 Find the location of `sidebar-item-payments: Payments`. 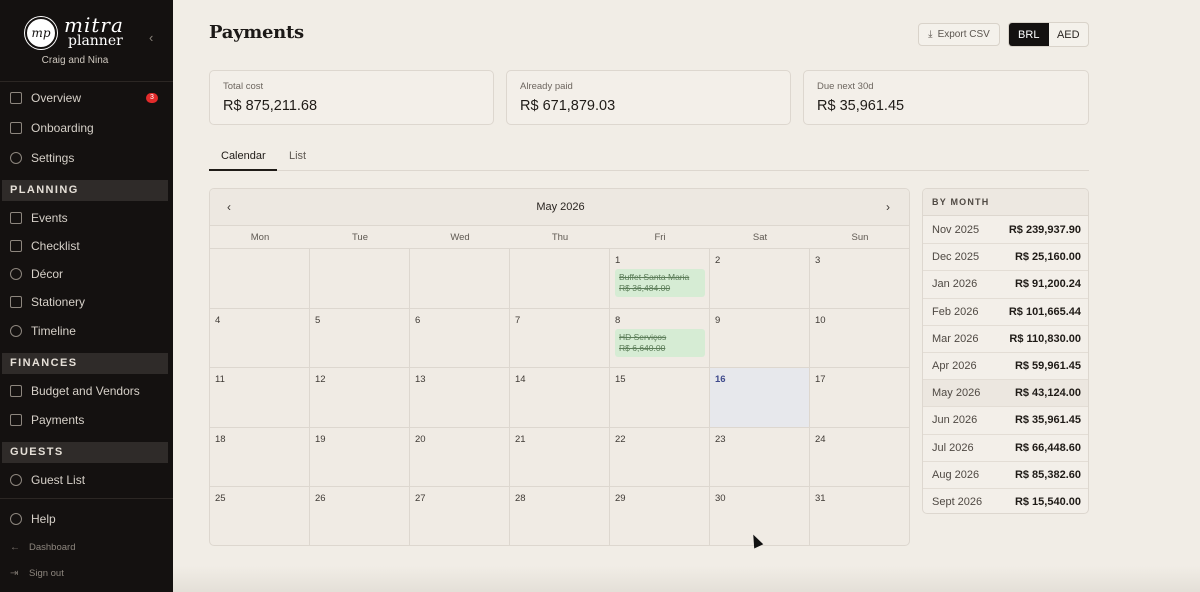

sidebar-item-payments: Payments is located at coordinates (86, 420).